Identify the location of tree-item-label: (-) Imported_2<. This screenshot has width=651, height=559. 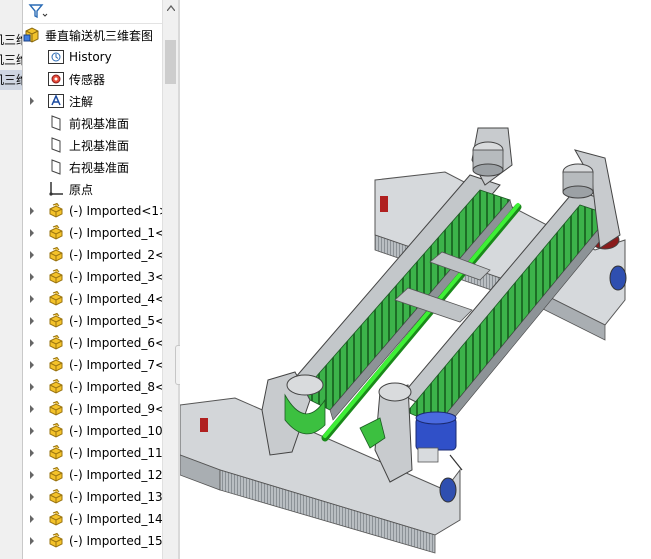
(116, 255).